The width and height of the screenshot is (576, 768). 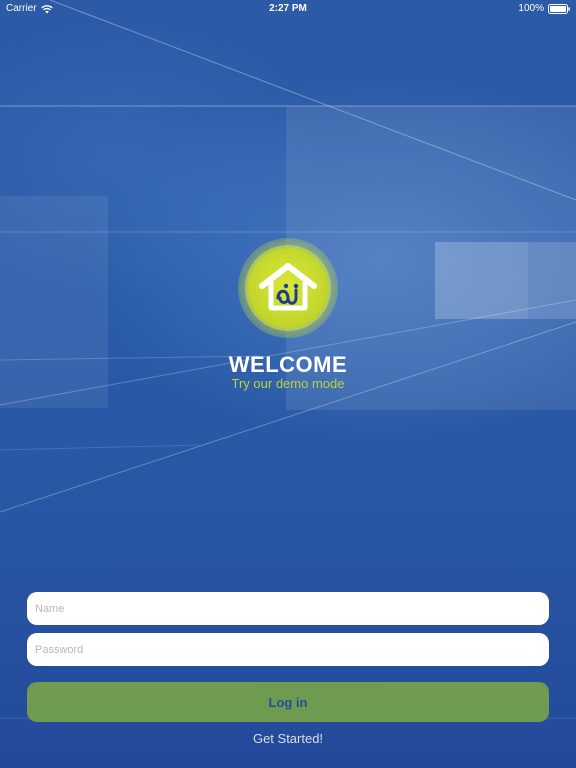 I want to click on status-time: 2:27 PM, so click(x=288, y=8).